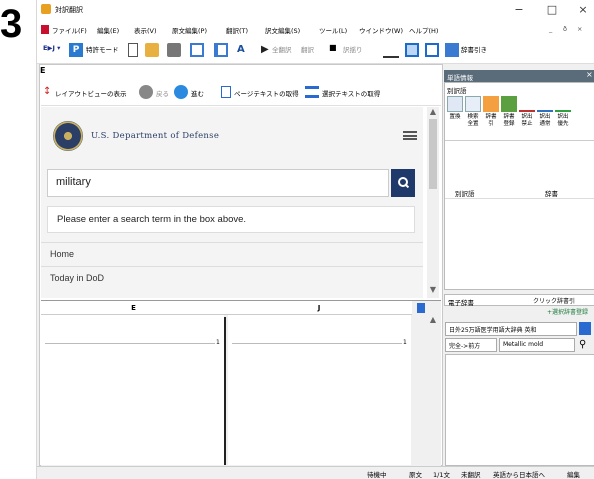 The image size is (594, 479). Describe the element at coordinates (11, 24) in the screenshot. I see `step-number: 3` at that location.